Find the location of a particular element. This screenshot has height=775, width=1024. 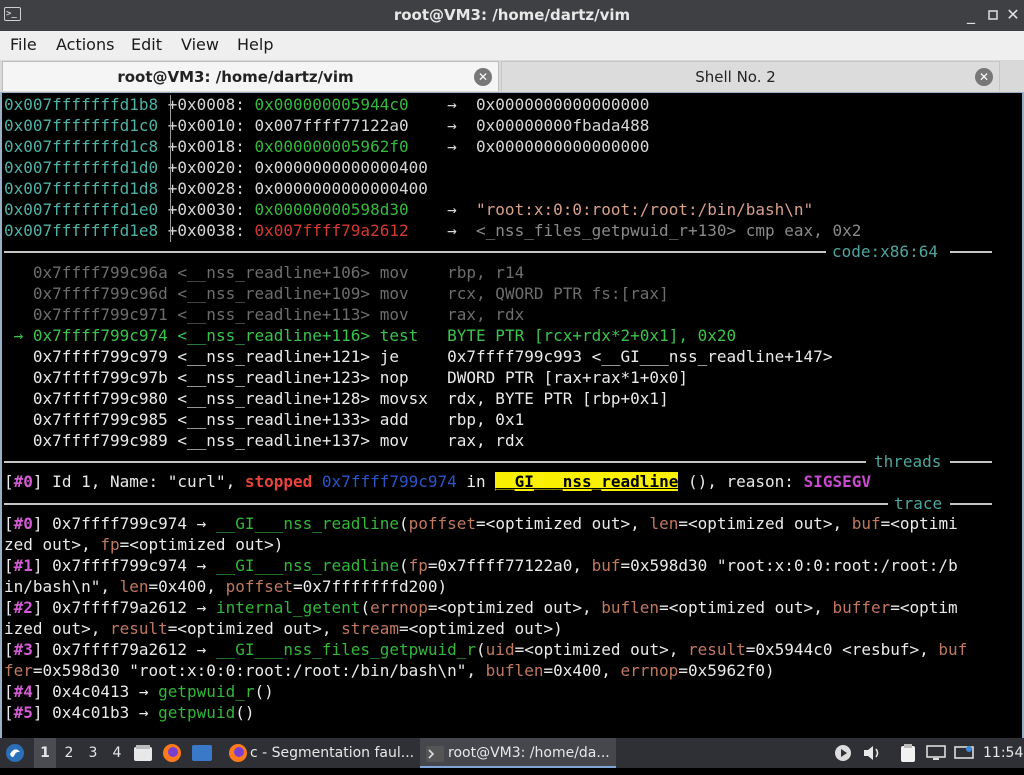

maximize-icon is located at coordinates (993, 15).